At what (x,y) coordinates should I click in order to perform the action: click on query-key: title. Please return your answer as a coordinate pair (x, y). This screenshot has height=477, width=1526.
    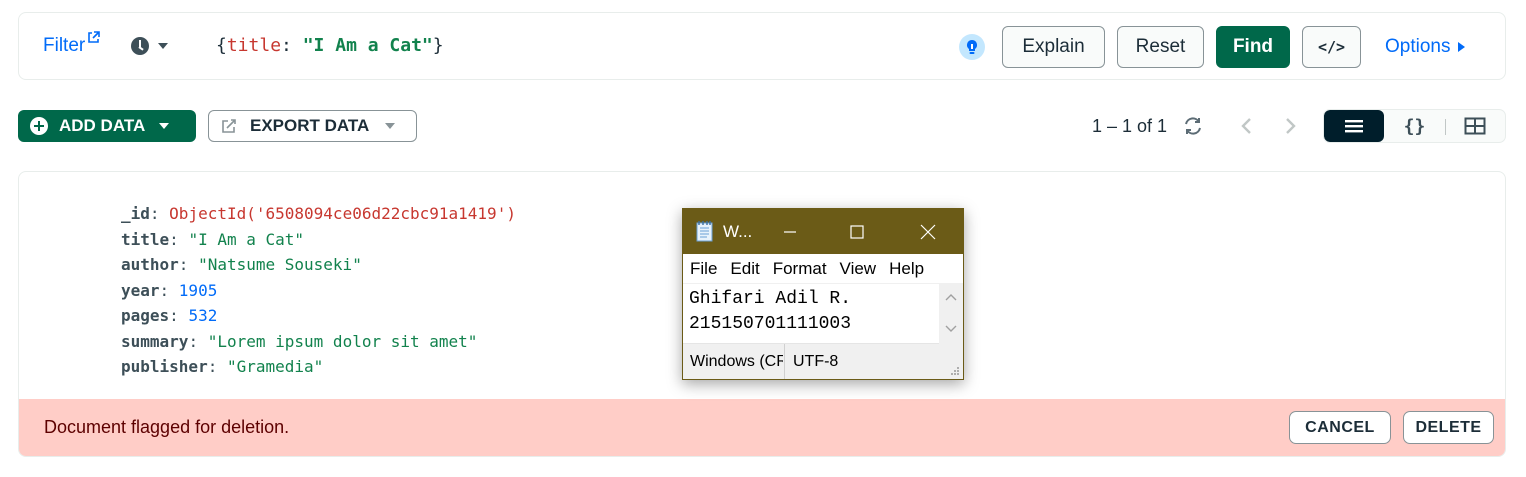
    Looking at the image, I should click on (254, 45).